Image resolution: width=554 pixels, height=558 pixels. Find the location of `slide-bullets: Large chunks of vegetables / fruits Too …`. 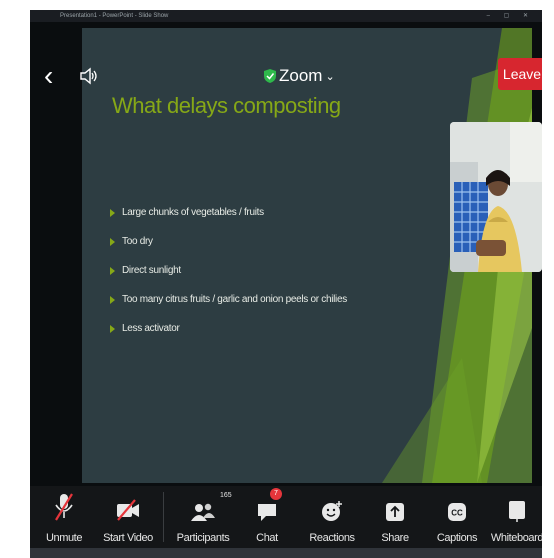

slide-bullets: Large chunks of vegetables / fruits Too … is located at coordinates (228, 270).